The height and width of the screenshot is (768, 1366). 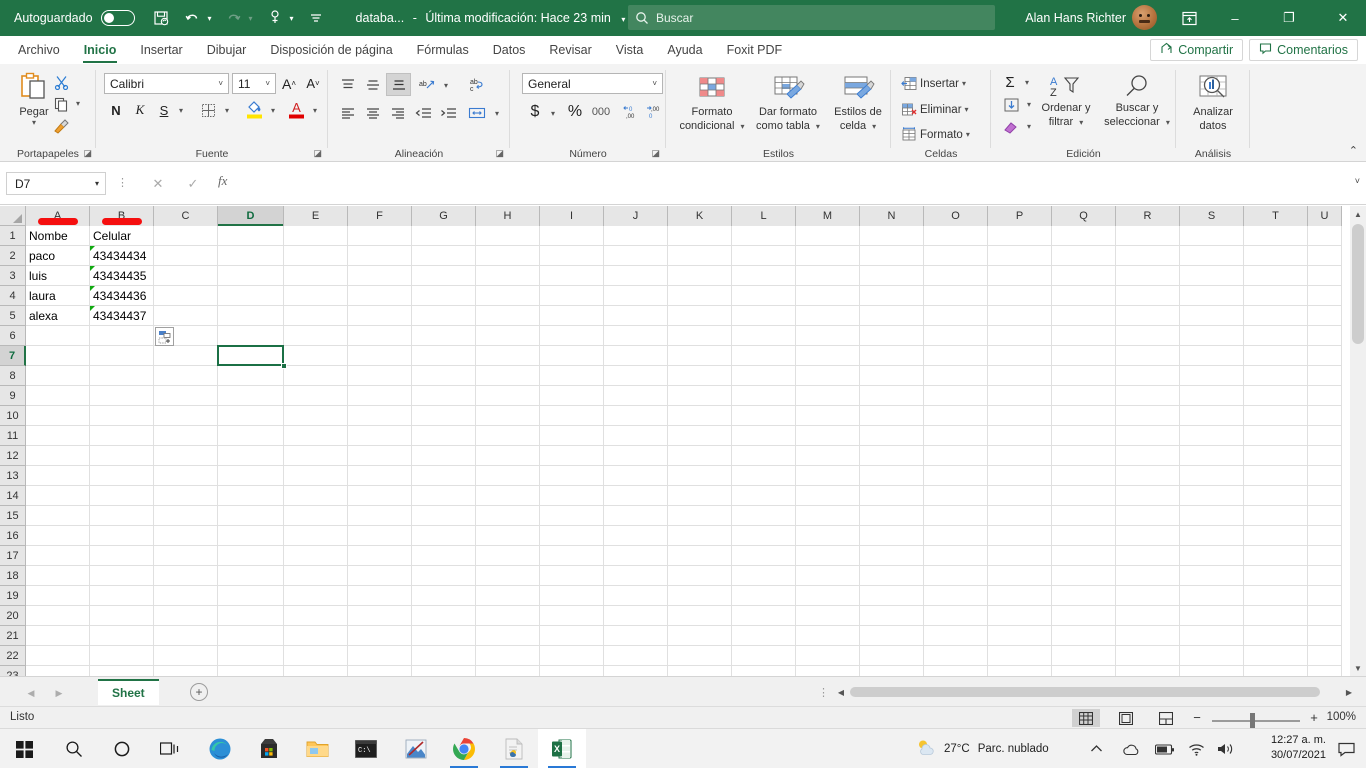 What do you see at coordinates (982, 748) in the screenshot?
I see `weather-widget: 27°C Parc. nublado` at bounding box center [982, 748].